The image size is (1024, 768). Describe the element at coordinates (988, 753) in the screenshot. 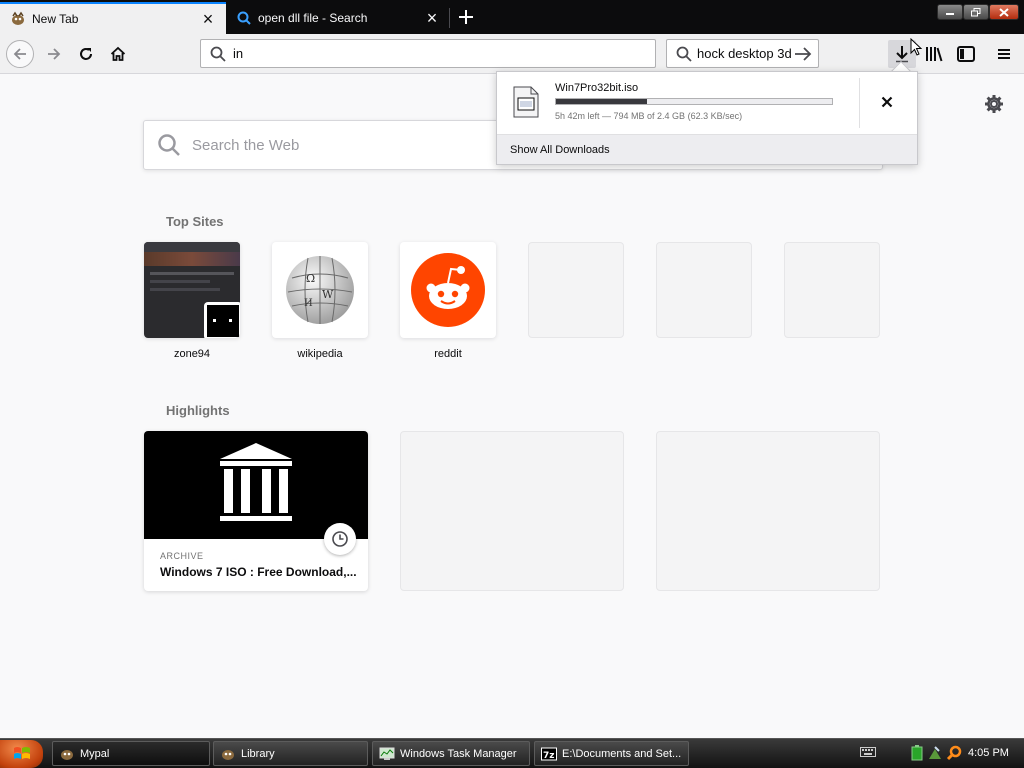

I see `clock: 4:05 PM` at that location.